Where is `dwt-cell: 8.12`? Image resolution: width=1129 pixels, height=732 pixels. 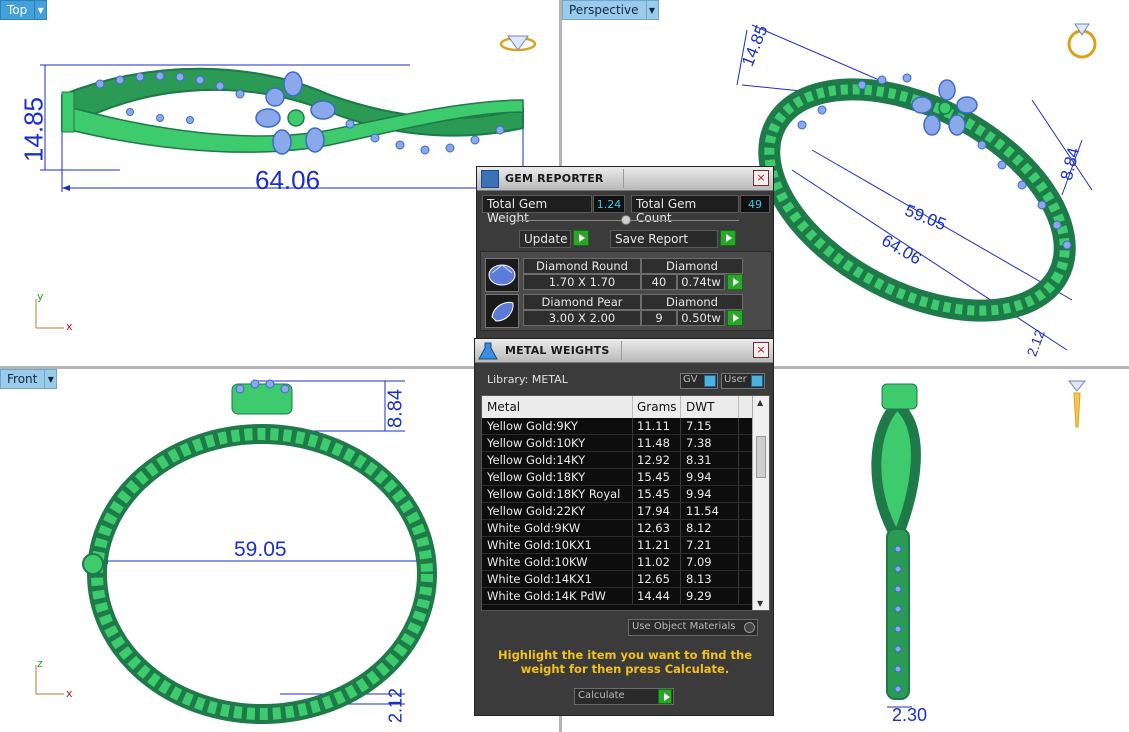 dwt-cell: 8.12 is located at coordinates (699, 528).